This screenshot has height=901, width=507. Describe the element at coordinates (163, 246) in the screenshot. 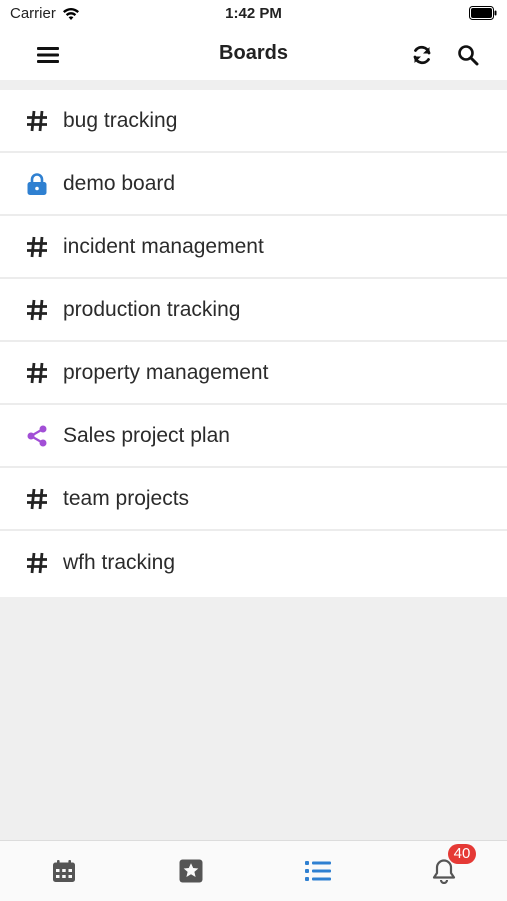

I see `board-label: incident management` at that location.